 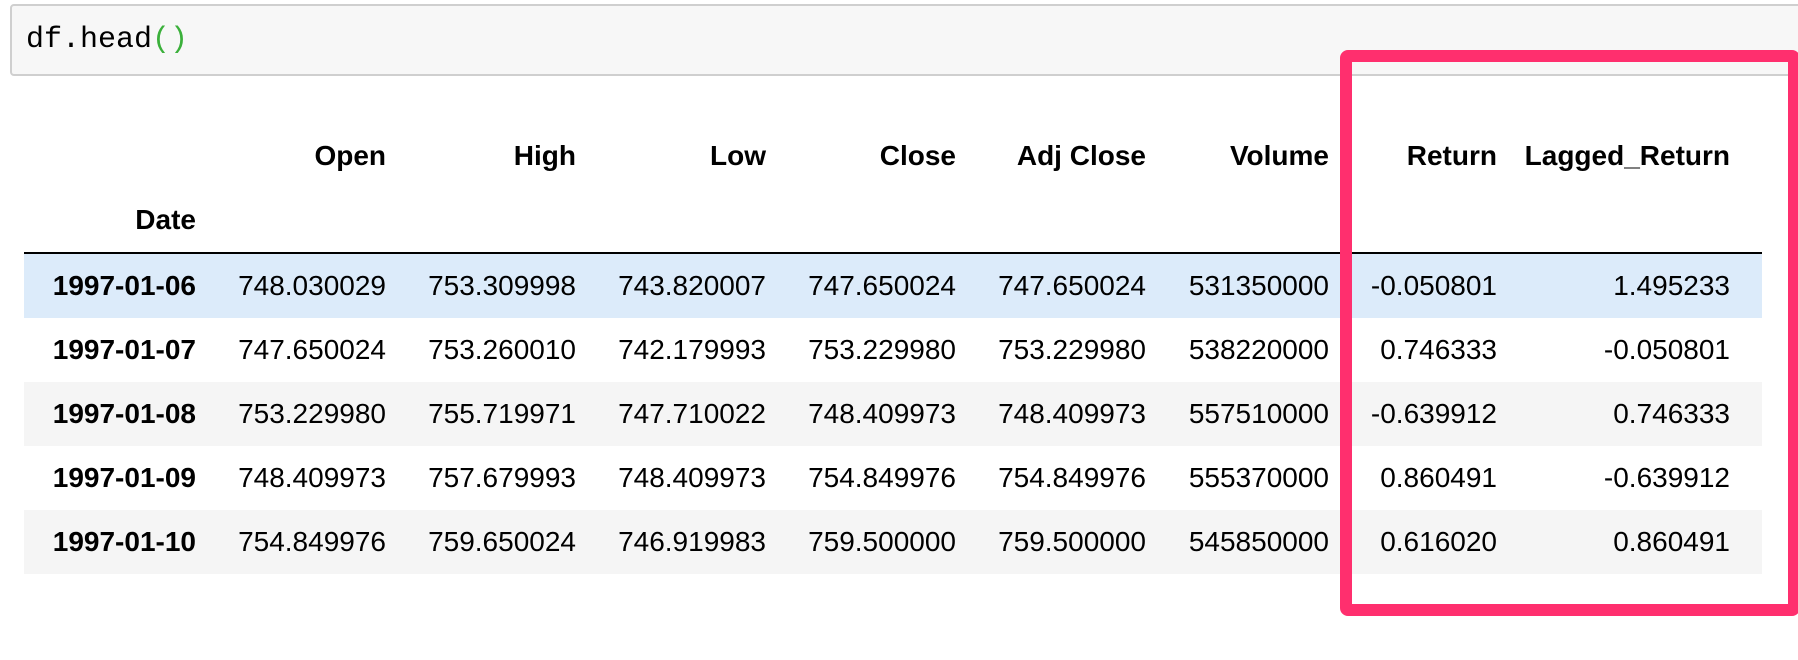 I want to click on table-cell: 755.719971, so click(x=502, y=413).